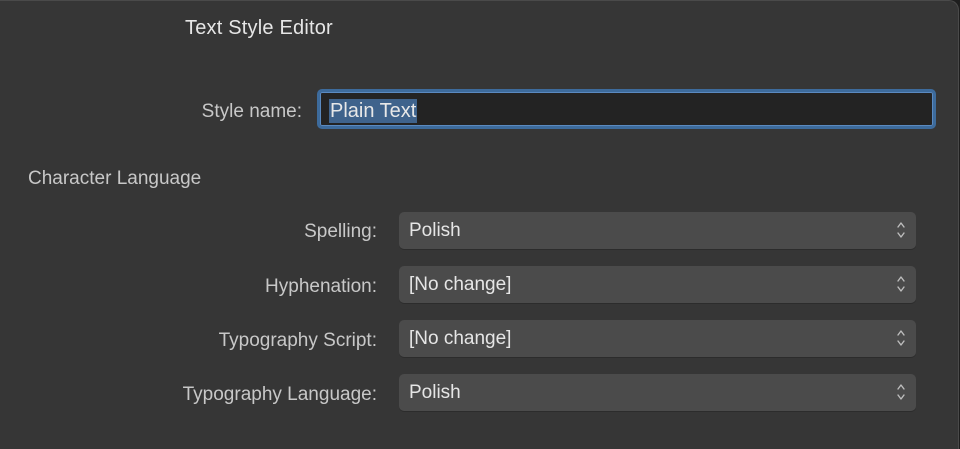  Describe the element at coordinates (626, 109) in the screenshot. I see `style-name-field: Plain Text` at that location.